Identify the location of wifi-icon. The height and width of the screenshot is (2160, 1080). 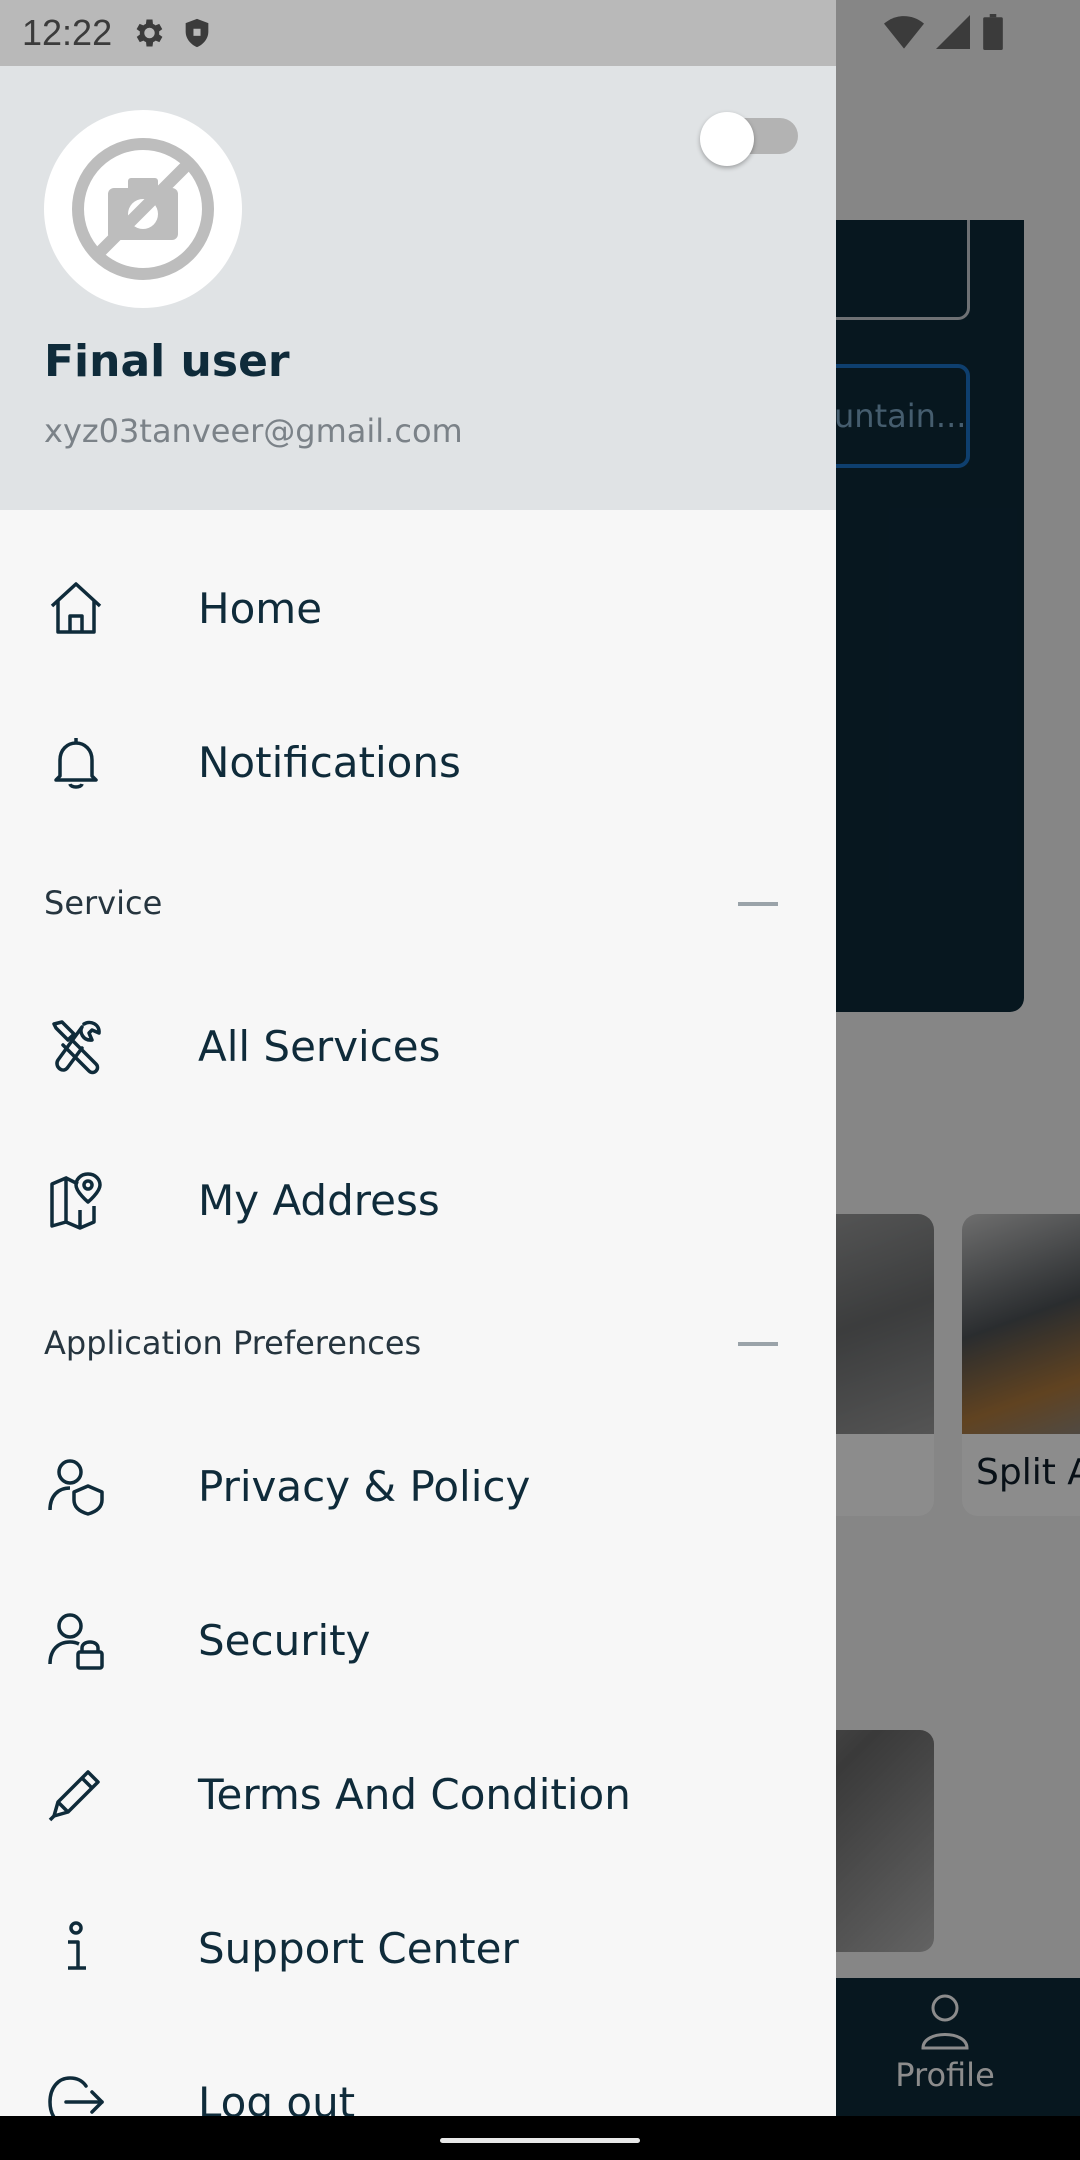
(904, 32).